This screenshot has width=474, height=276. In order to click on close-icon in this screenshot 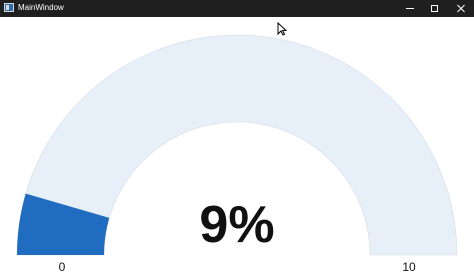, I will do `click(461, 9)`.